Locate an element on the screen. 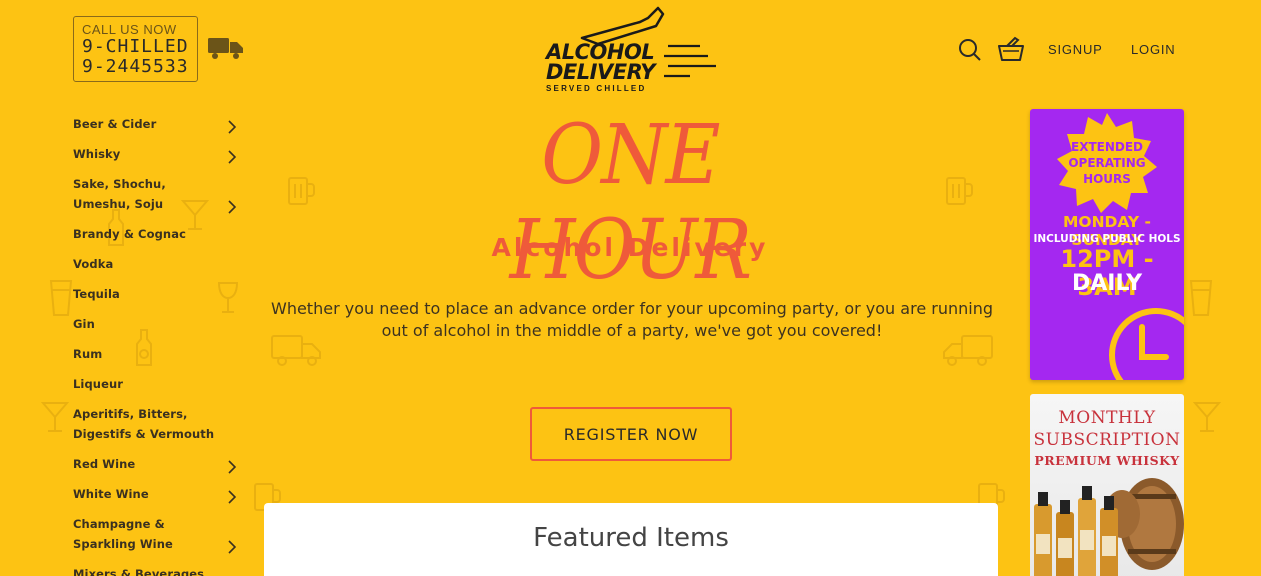  search-icon is located at coordinates (970, 50).